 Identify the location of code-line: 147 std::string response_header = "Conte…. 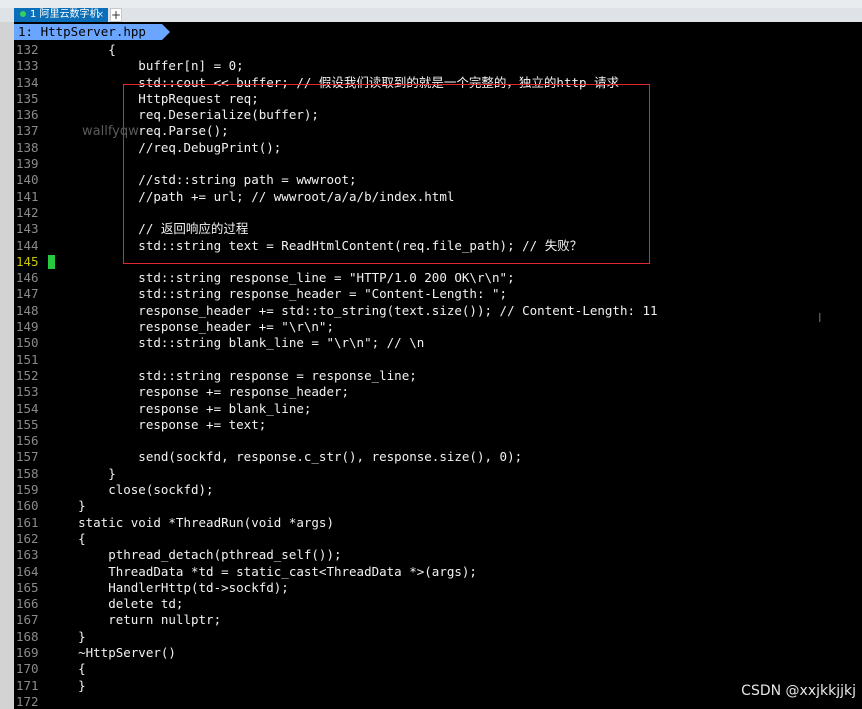
(438, 294).